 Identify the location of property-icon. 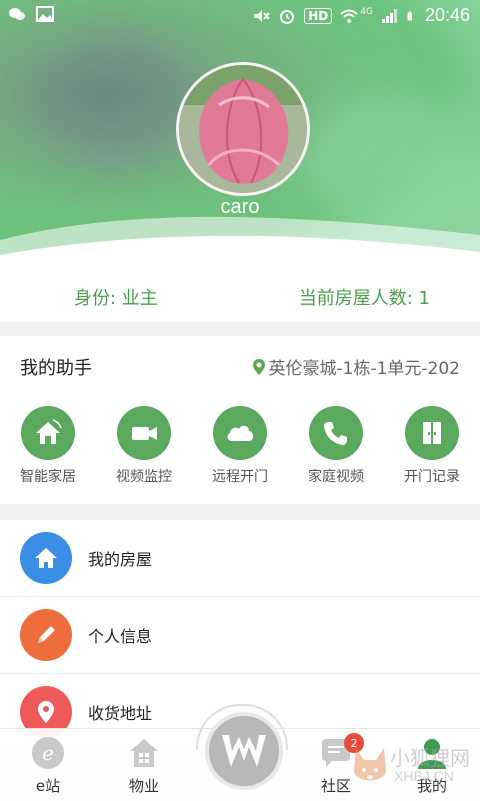
(144, 753).